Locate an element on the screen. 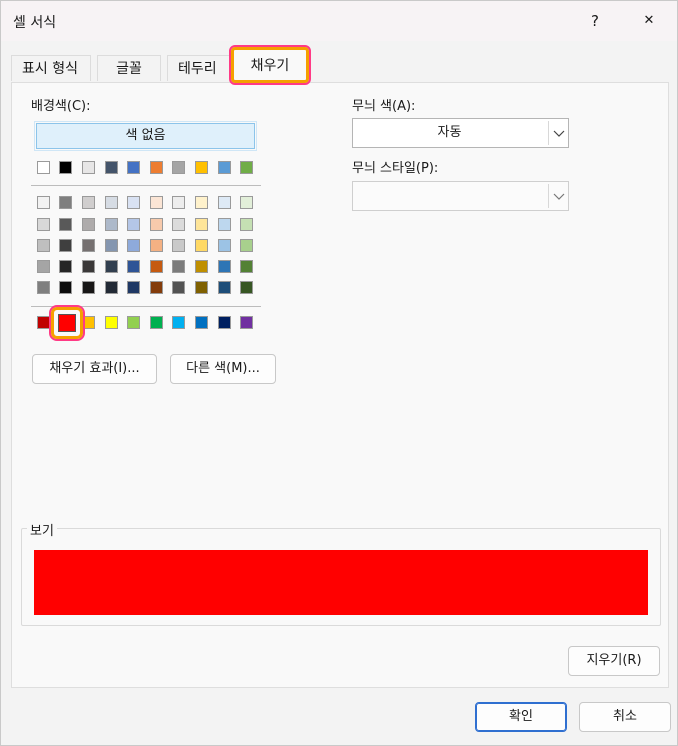  sample-preview is located at coordinates (341, 582).